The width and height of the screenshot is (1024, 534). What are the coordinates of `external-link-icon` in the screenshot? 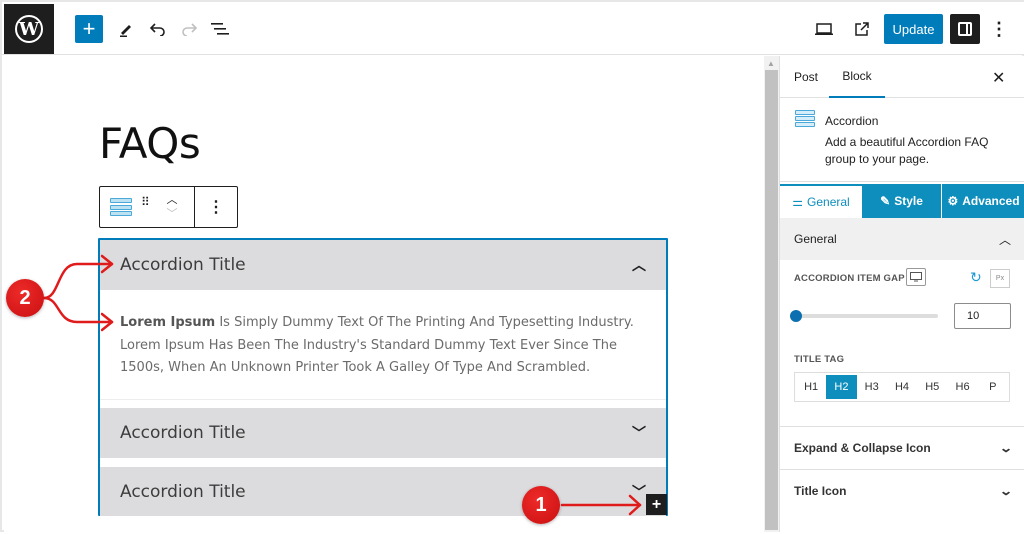 It's located at (862, 29).